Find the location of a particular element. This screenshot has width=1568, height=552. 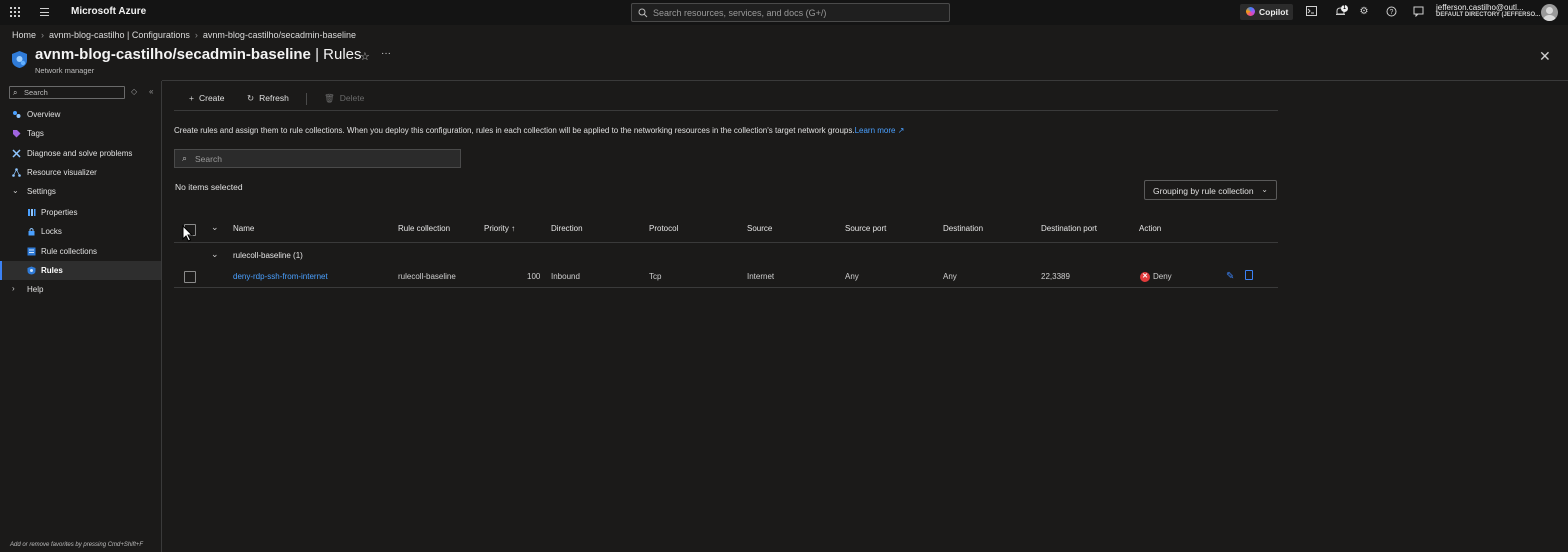

copilot-button: Copilot is located at coordinates (1266, 12).